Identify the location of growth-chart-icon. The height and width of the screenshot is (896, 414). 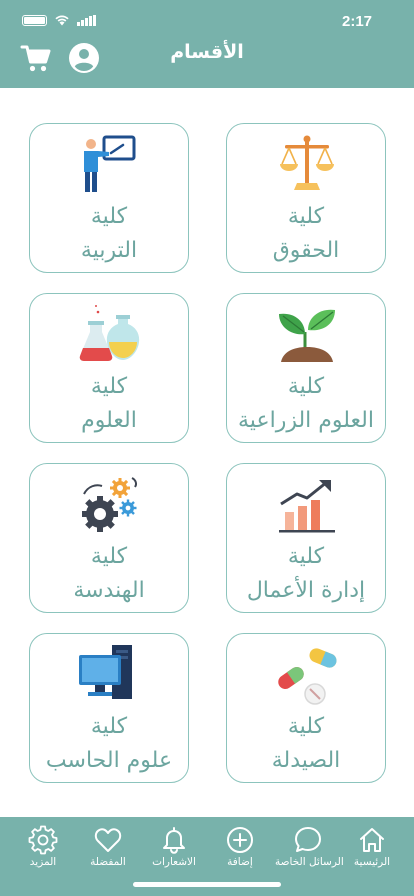
(307, 506).